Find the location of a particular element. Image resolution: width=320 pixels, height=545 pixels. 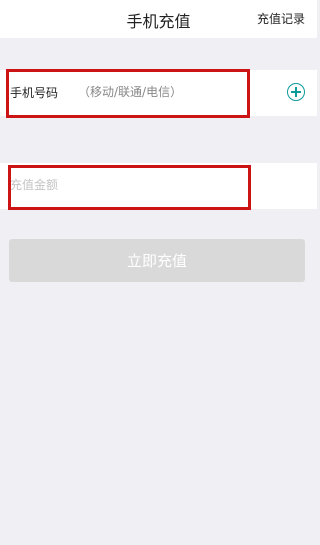

phone-number-input is located at coordinates (168, 92).